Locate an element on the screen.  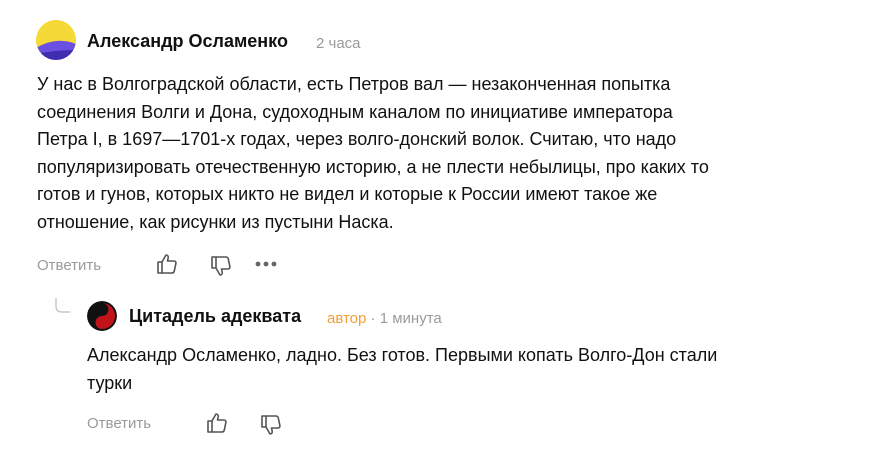
comment-text-line: отношение, как рисунки из пустыни Наска. is located at coordinates (215, 221).